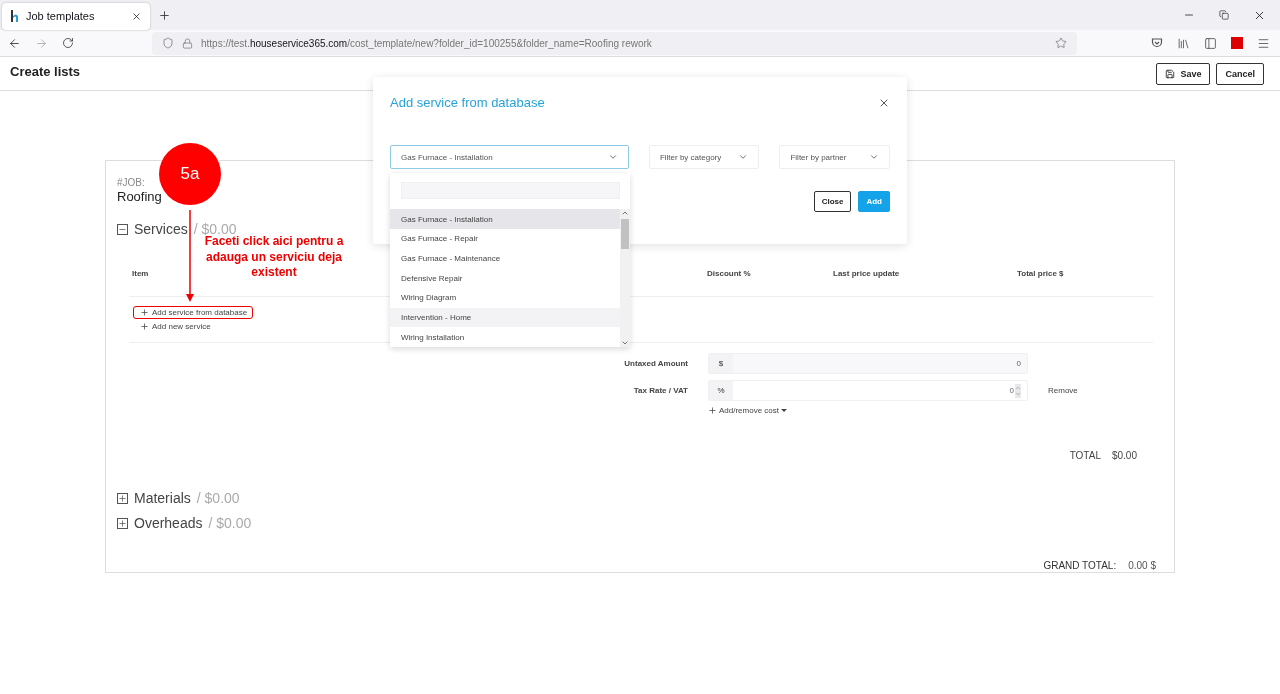  What do you see at coordinates (660, 390) in the screenshot?
I see `cost-label: Tax Rate / VAT` at bounding box center [660, 390].